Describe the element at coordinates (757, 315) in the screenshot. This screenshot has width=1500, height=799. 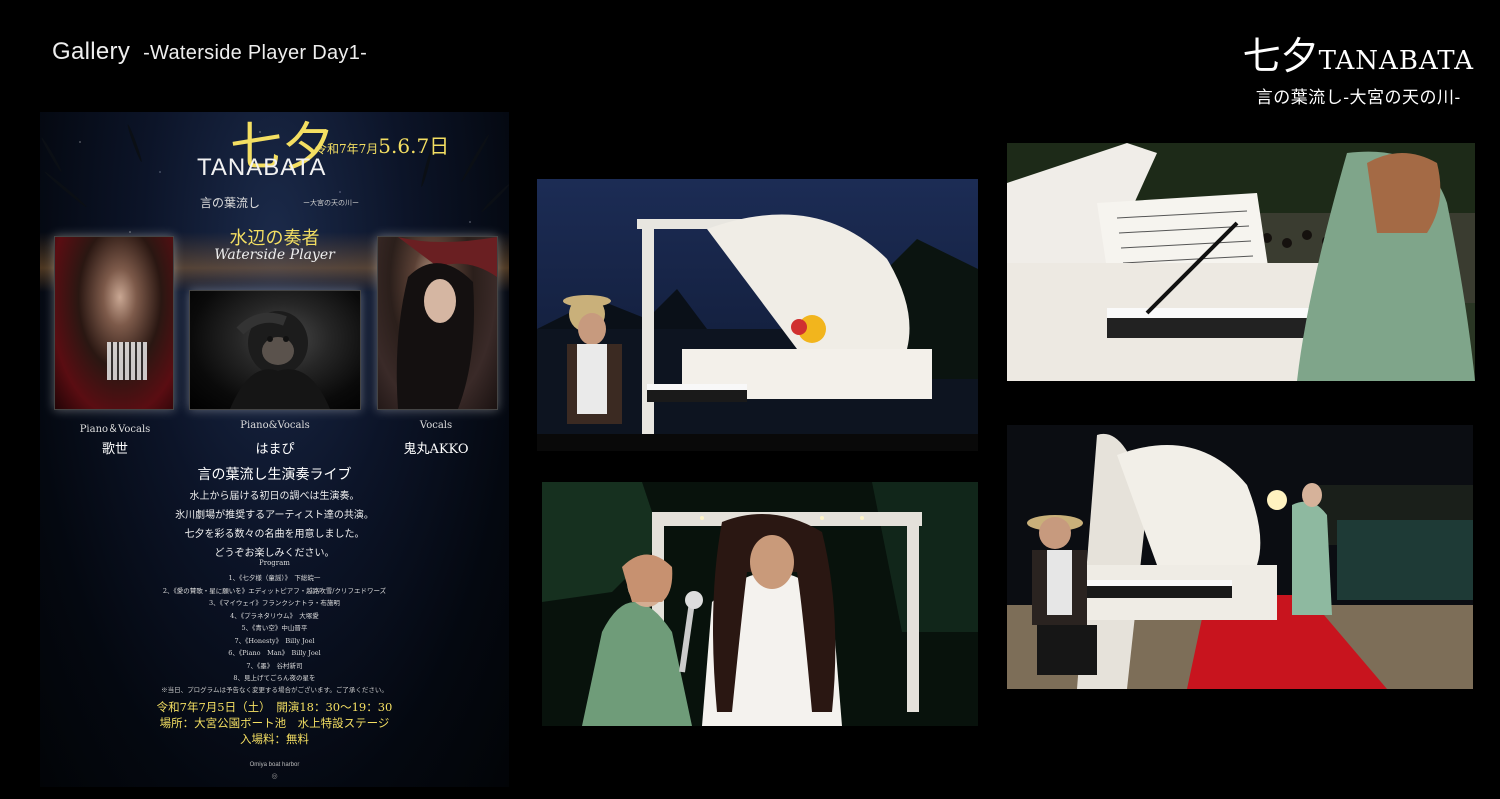
I see `photo-pianist-night` at that location.